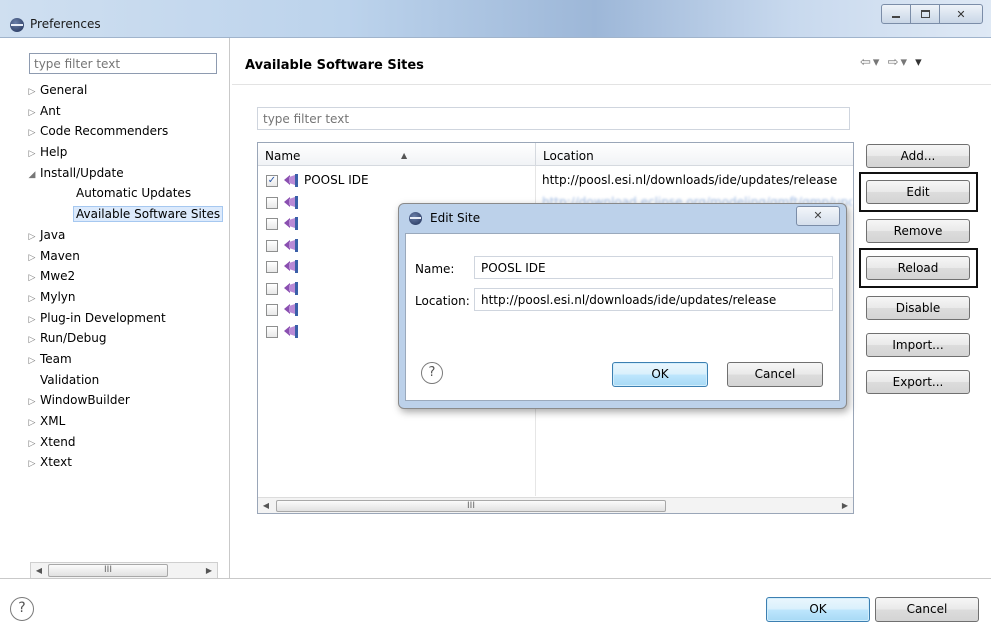 Image resolution: width=991 pixels, height=636 pixels. I want to click on tree-item: ▷ Mwe2, so click(124, 276).